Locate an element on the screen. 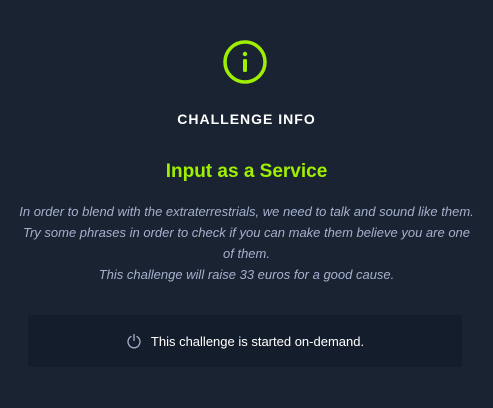 The height and width of the screenshot is (408, 493). challenge-title: Input as a Service is located at coordinates (246, 171).